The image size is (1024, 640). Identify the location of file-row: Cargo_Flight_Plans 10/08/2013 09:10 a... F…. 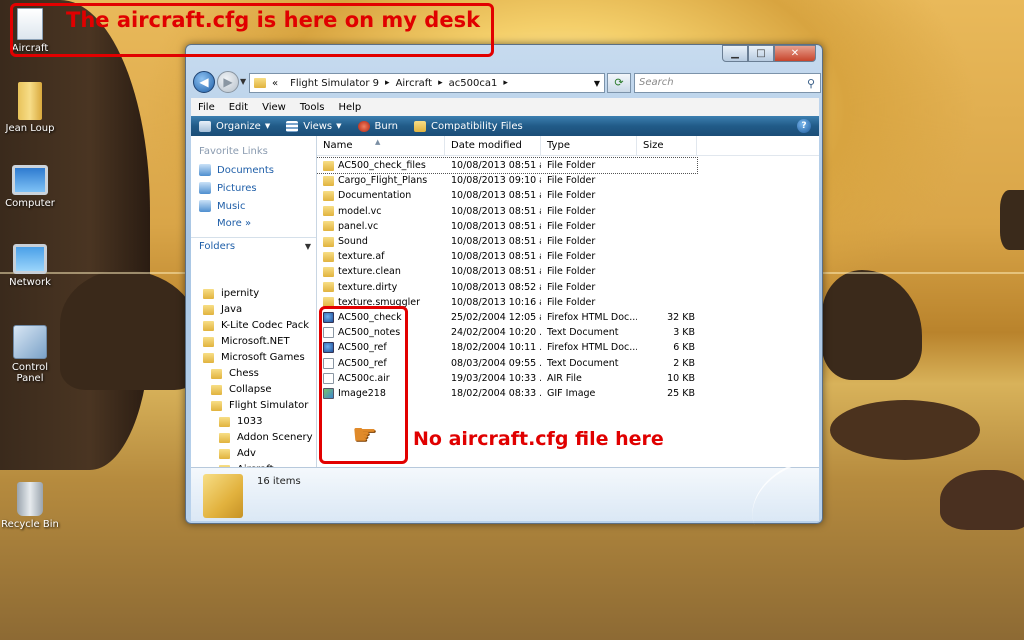
(568, 180).